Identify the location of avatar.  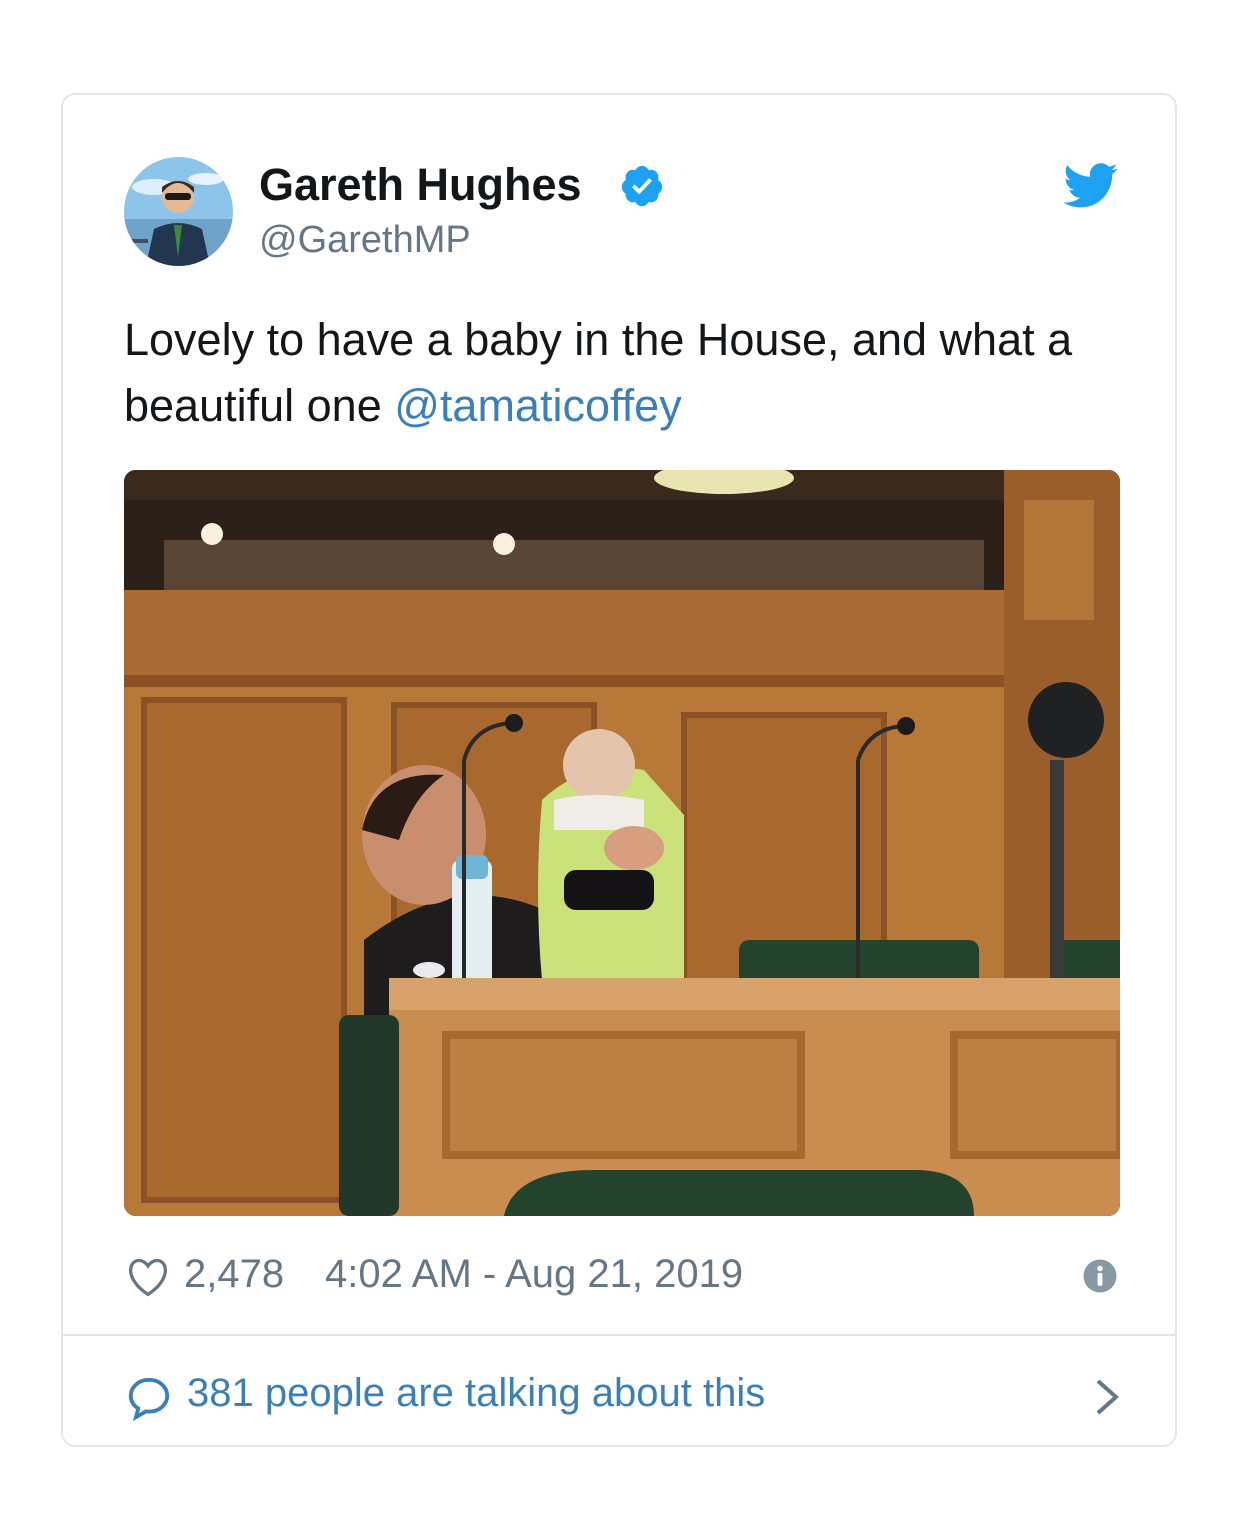
(178, 211).